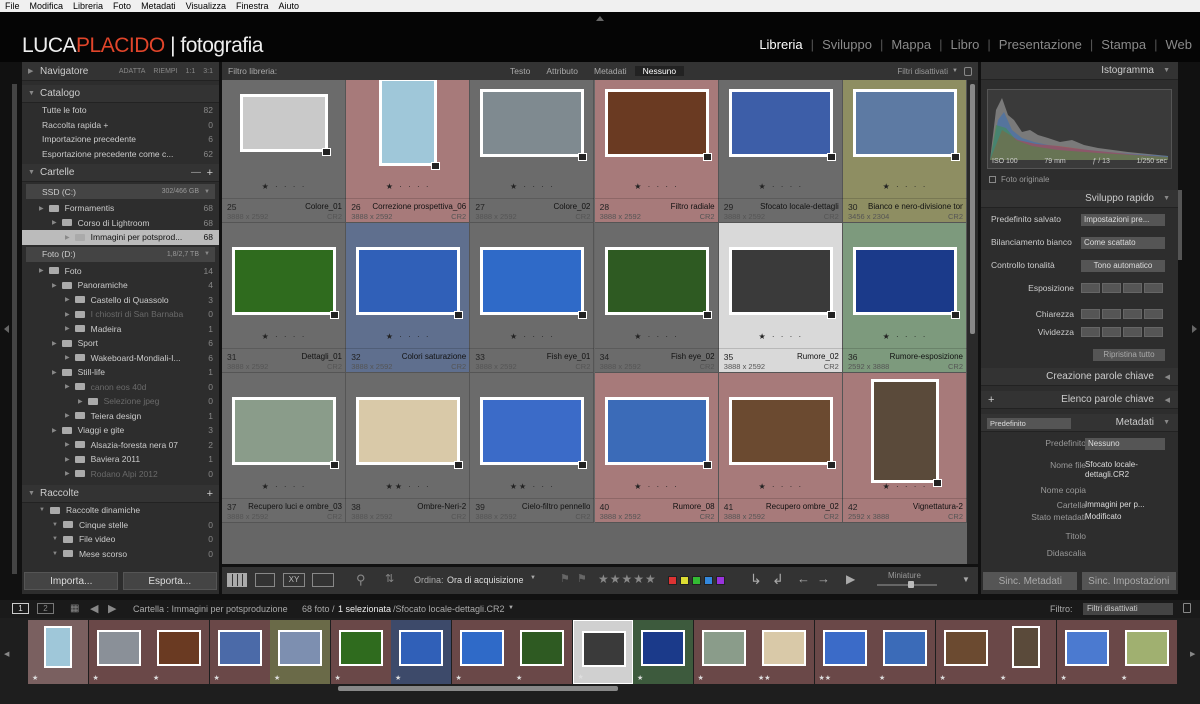 The height and width of the screenshot is (704, 1200). Describe the element at coordinates (112, 608) in the screenshot. I see `forward-arrow-icon: ▶` at that location.